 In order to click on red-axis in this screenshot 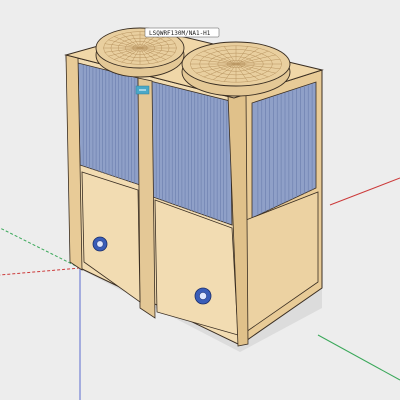, I will do `click(364, 191)`.